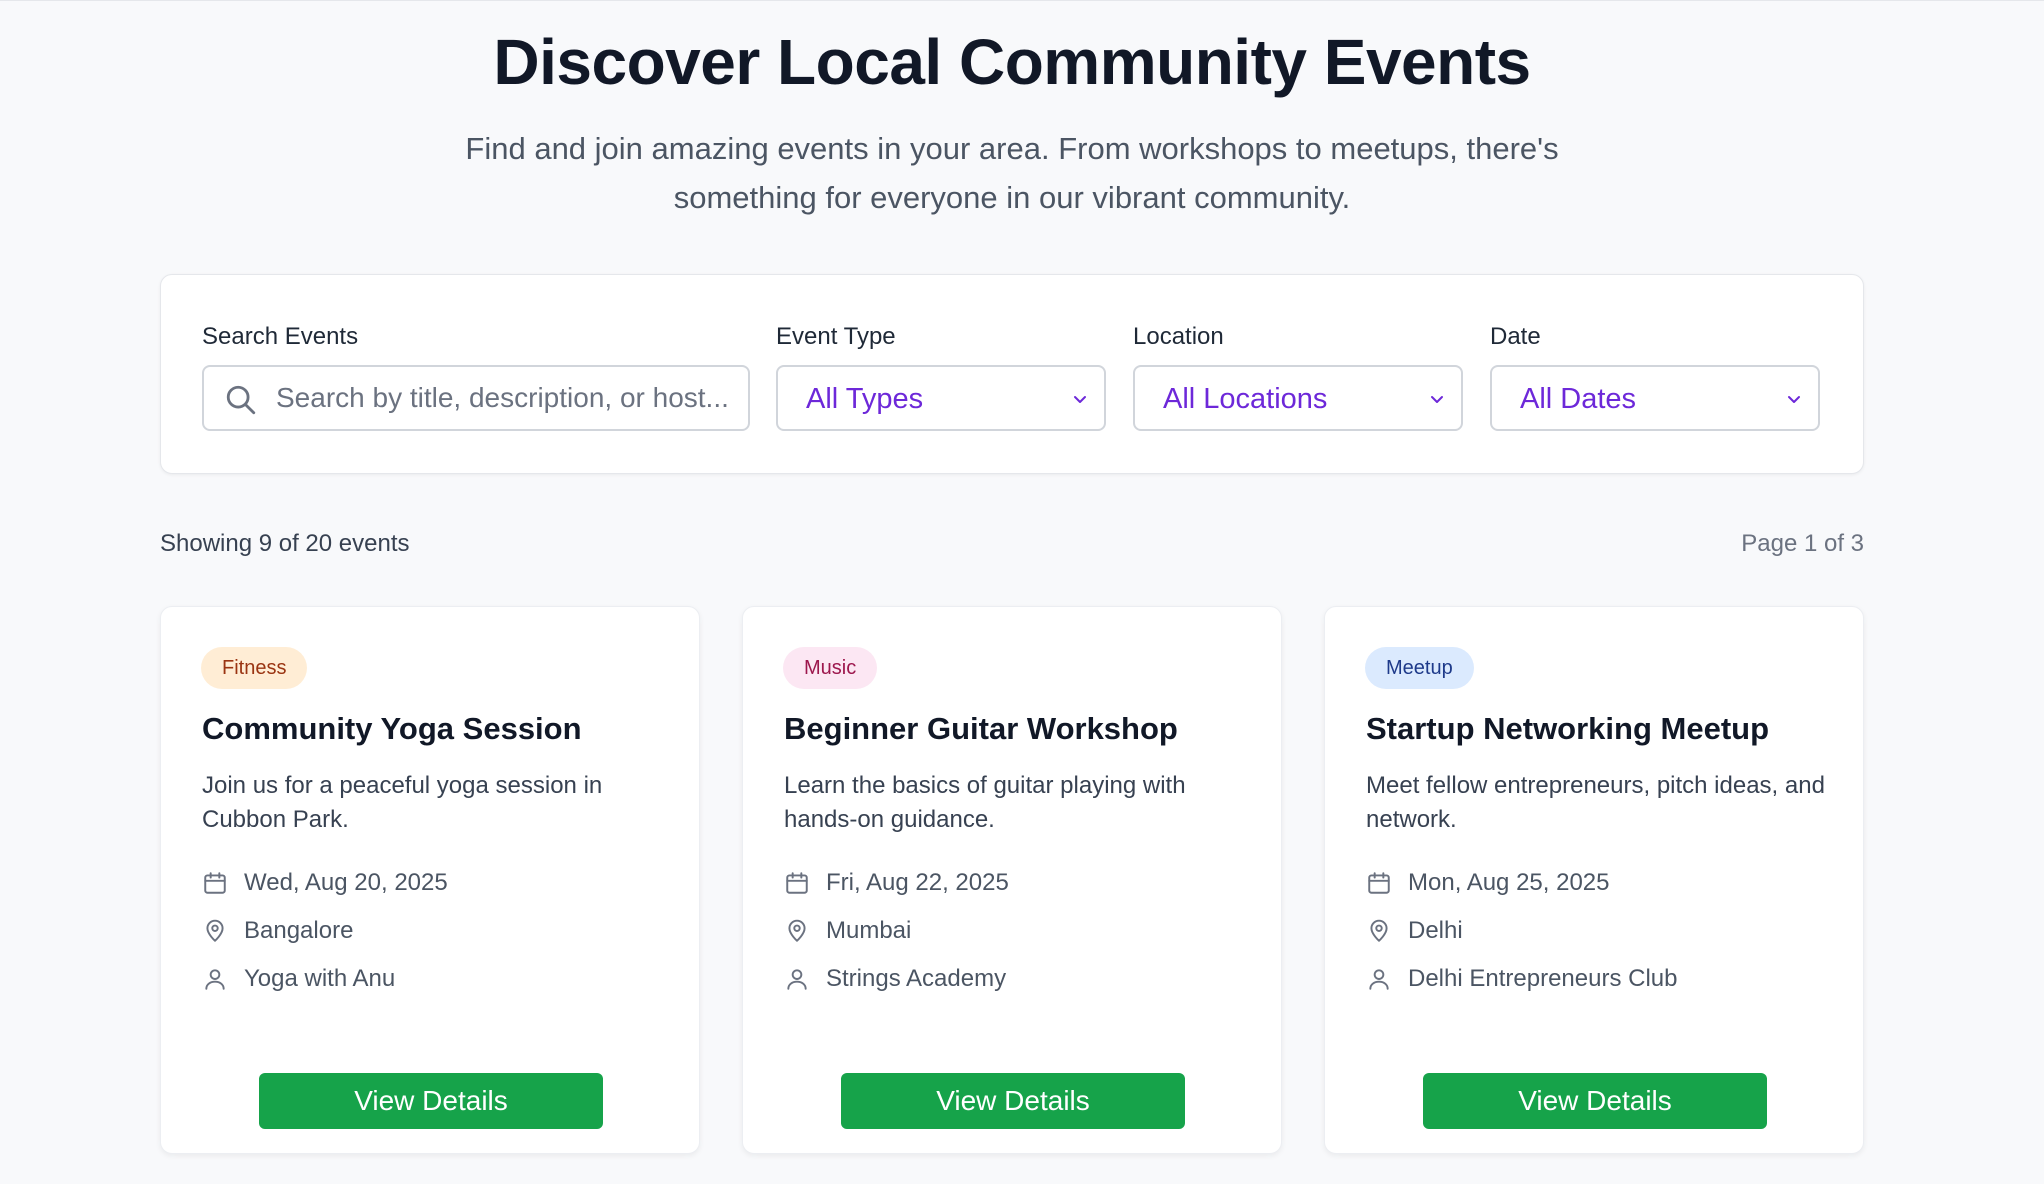 The height and width of the screenshot is (1184, 2044). I want to click on event-location-text: Mumbai, so click(869, 930).